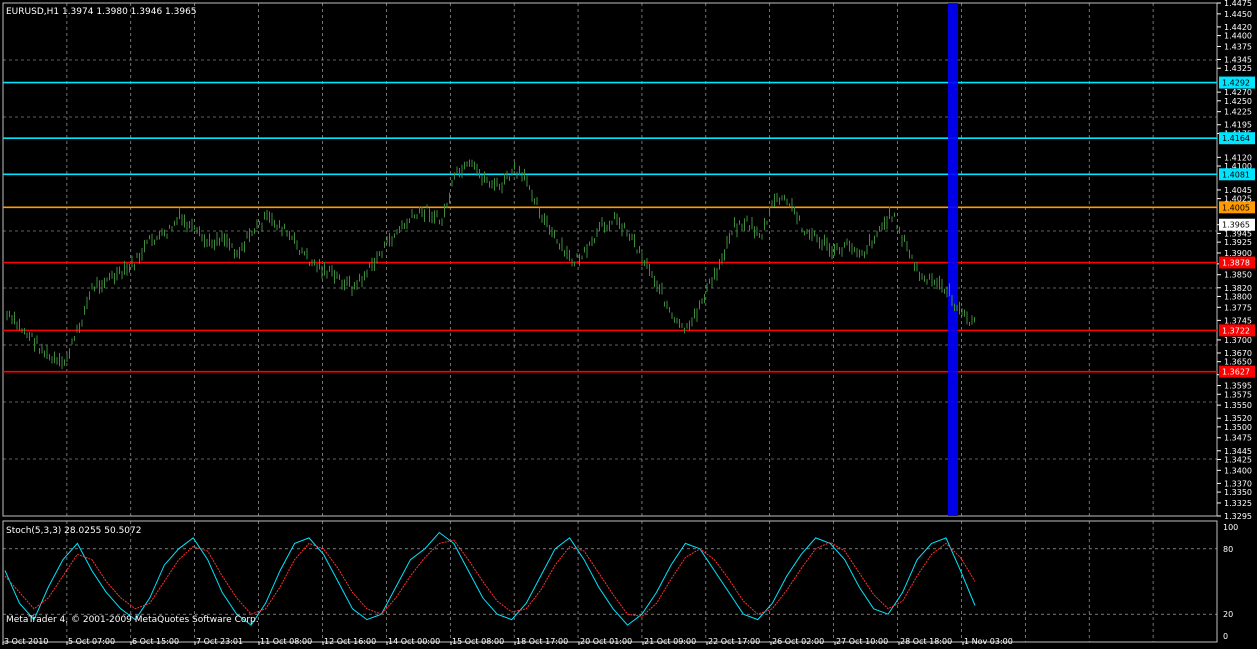 This screenshot has width=1257, height=649. What do you see at coordinates (91, 641) in the screenshot?
I see `time-tick-label: 5 Oct 07:00` at bounding box center [91, 641].